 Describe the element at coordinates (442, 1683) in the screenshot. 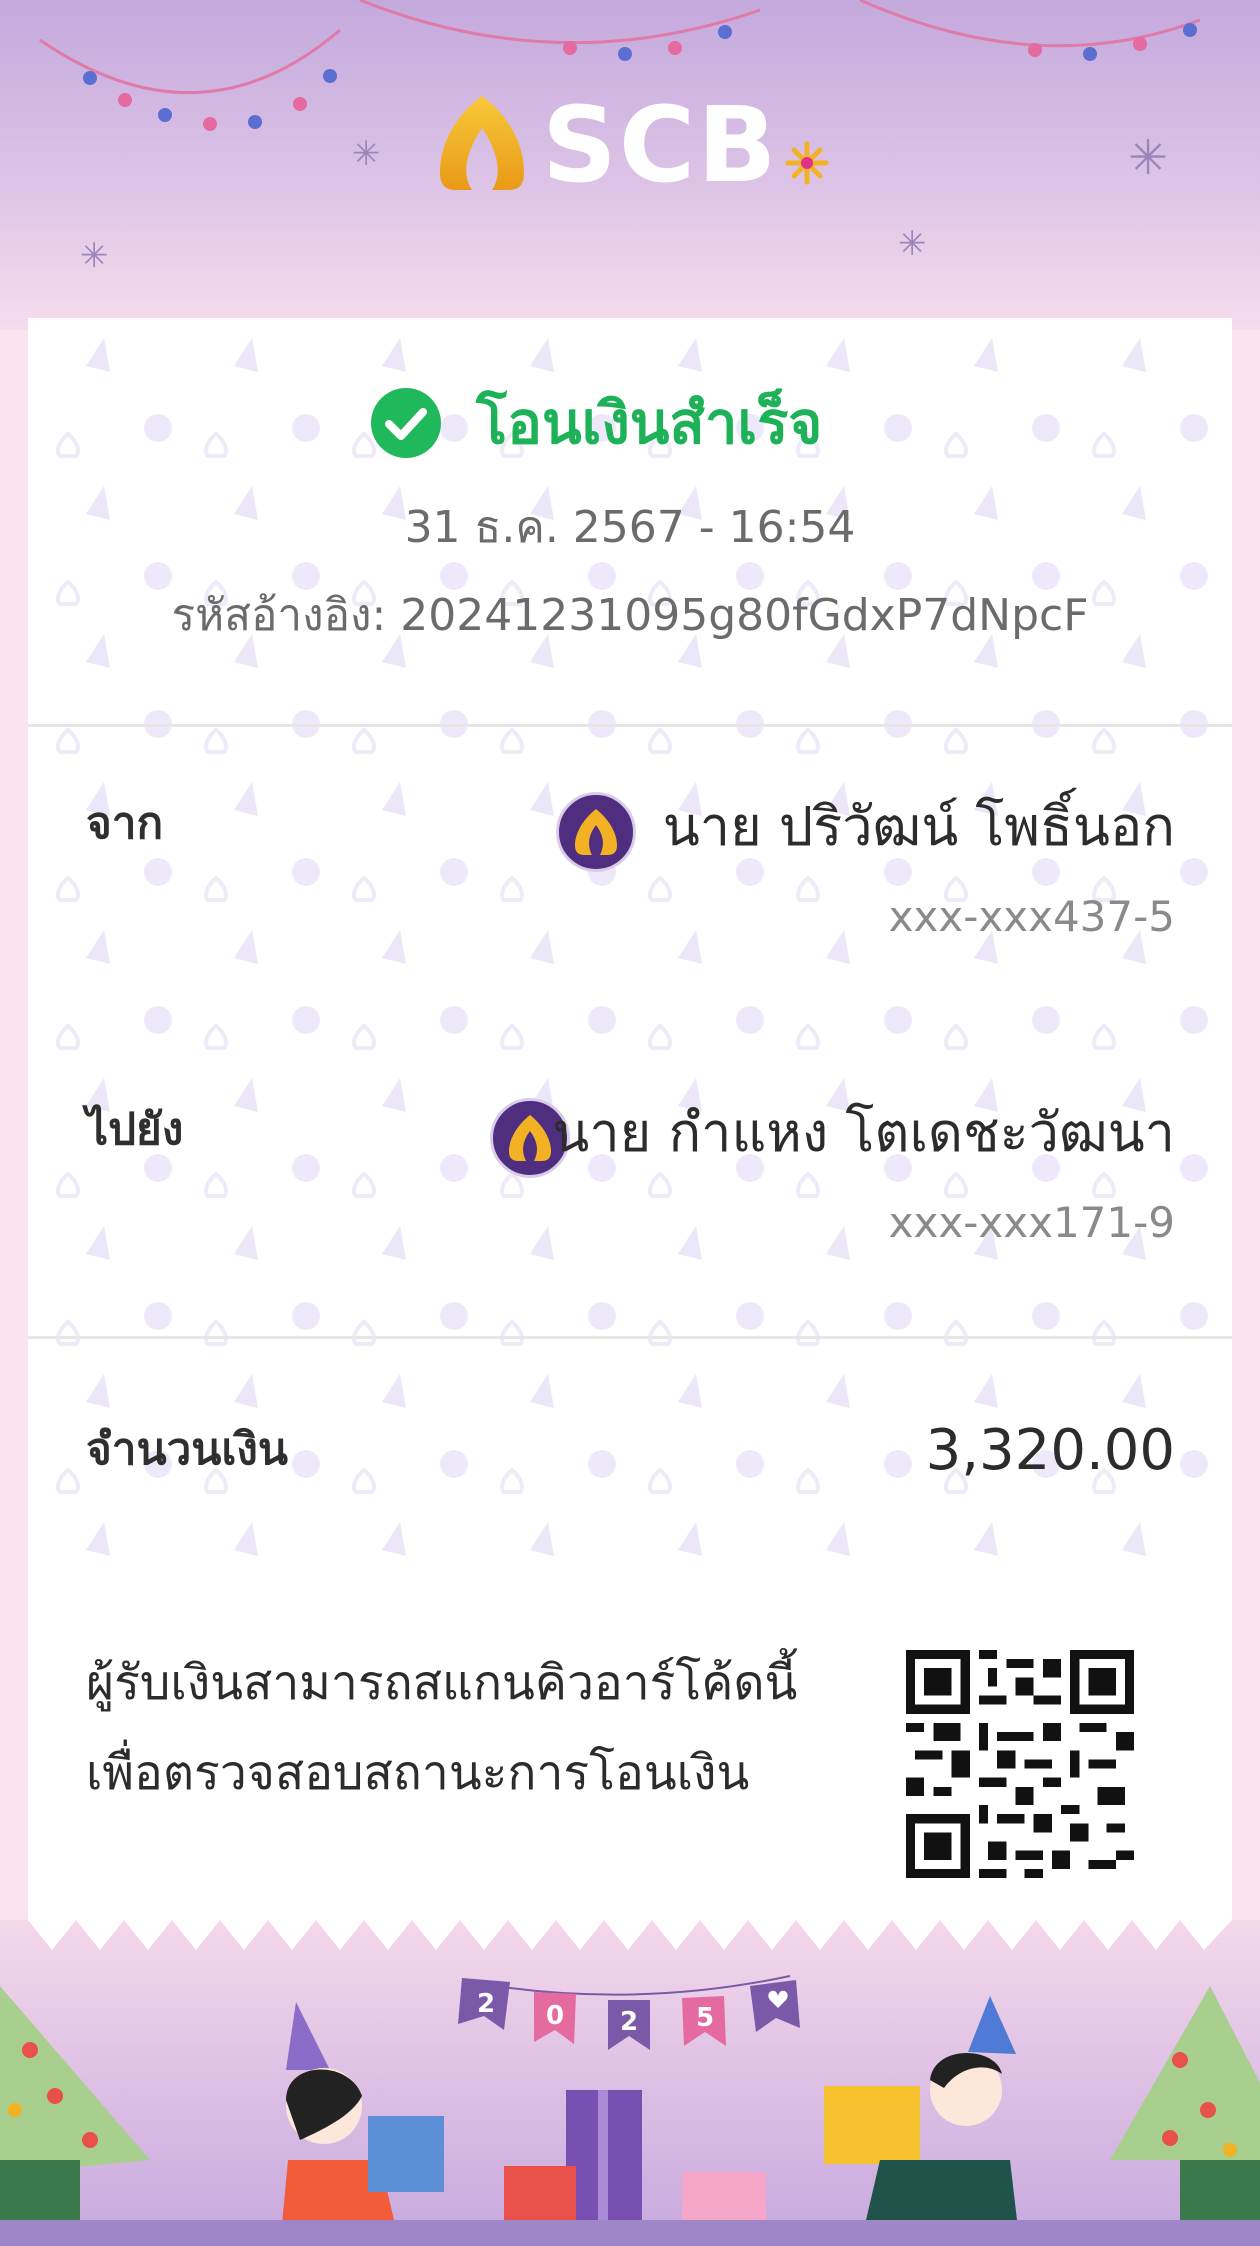

I see `qr-instruction-line: ผู้รับเงินสามารถสแกนคิวอาร์โค้ดนี้` at that location.